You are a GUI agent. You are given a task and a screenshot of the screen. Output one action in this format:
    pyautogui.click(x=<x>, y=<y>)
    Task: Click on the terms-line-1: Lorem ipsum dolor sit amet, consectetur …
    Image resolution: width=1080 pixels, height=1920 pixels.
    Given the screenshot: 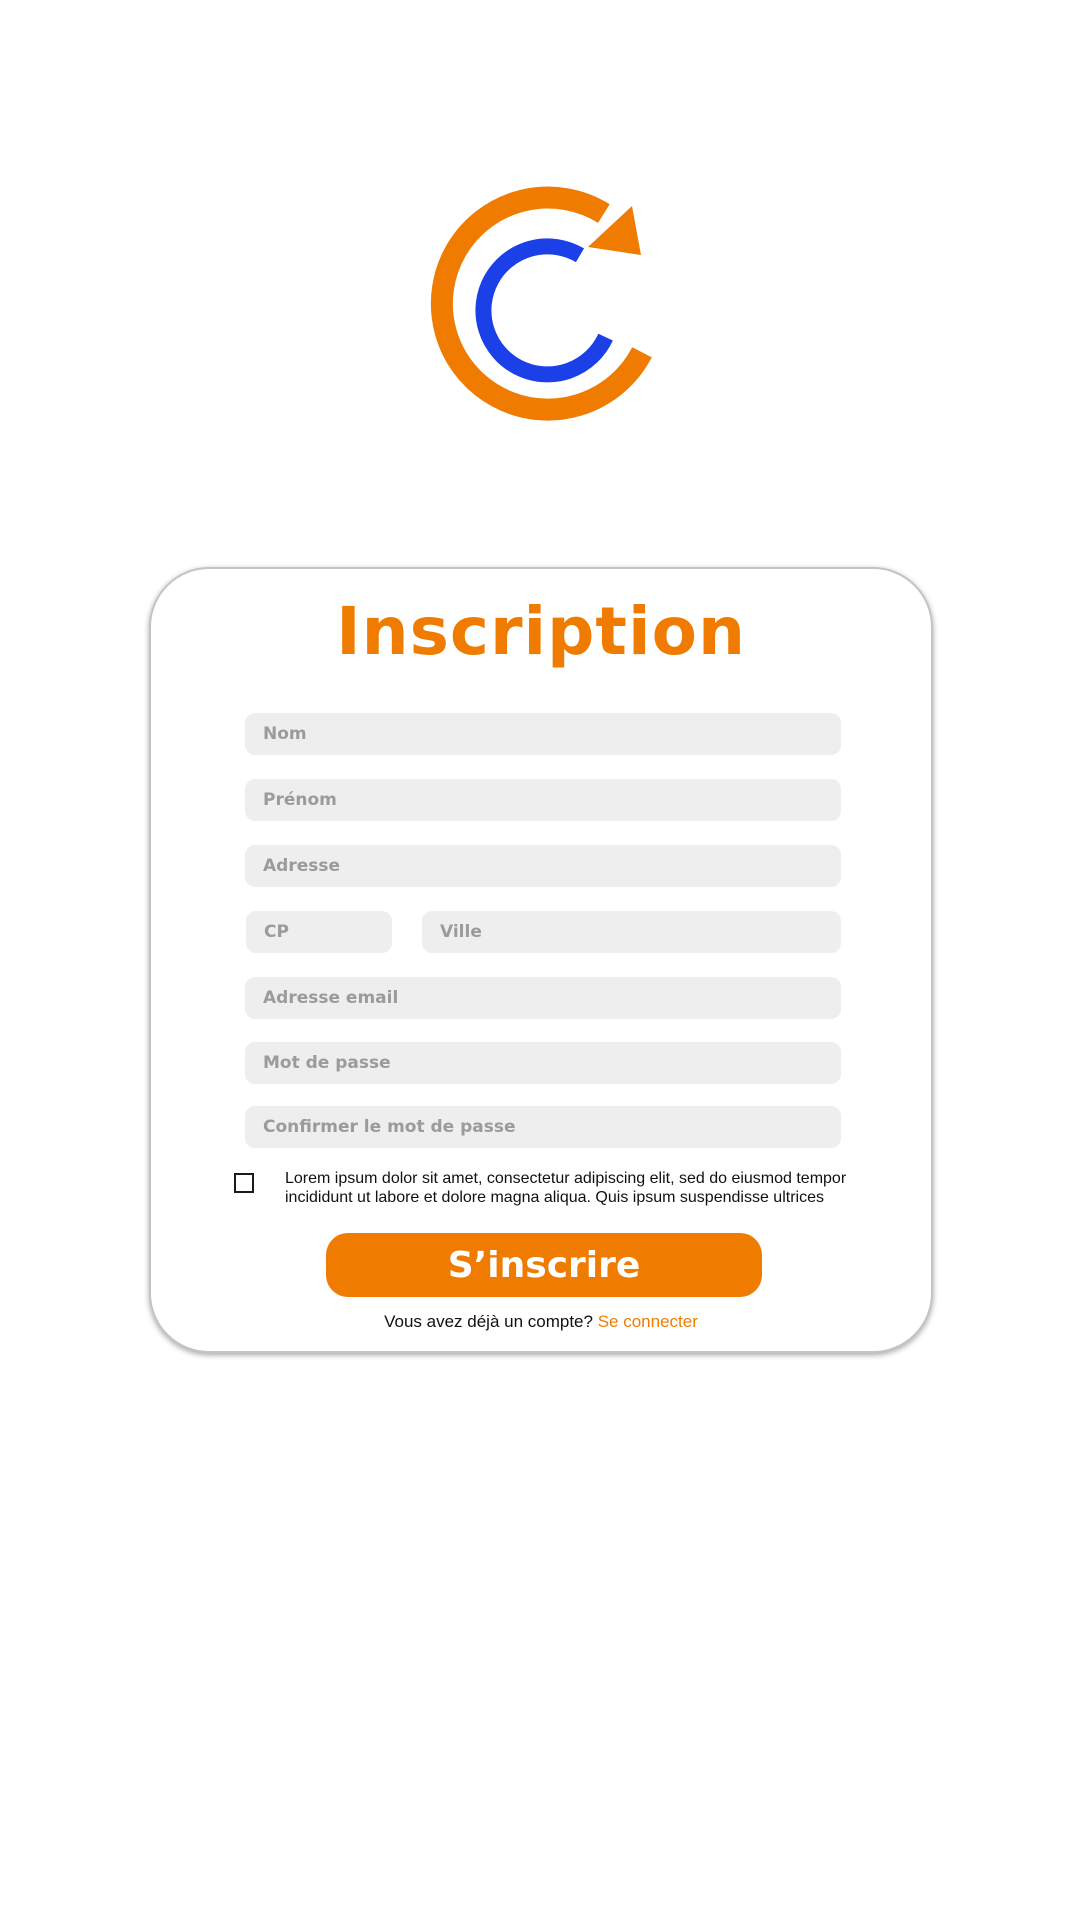 What is the action you would take?
    pyautogui.click(x=566, y=1178)
    